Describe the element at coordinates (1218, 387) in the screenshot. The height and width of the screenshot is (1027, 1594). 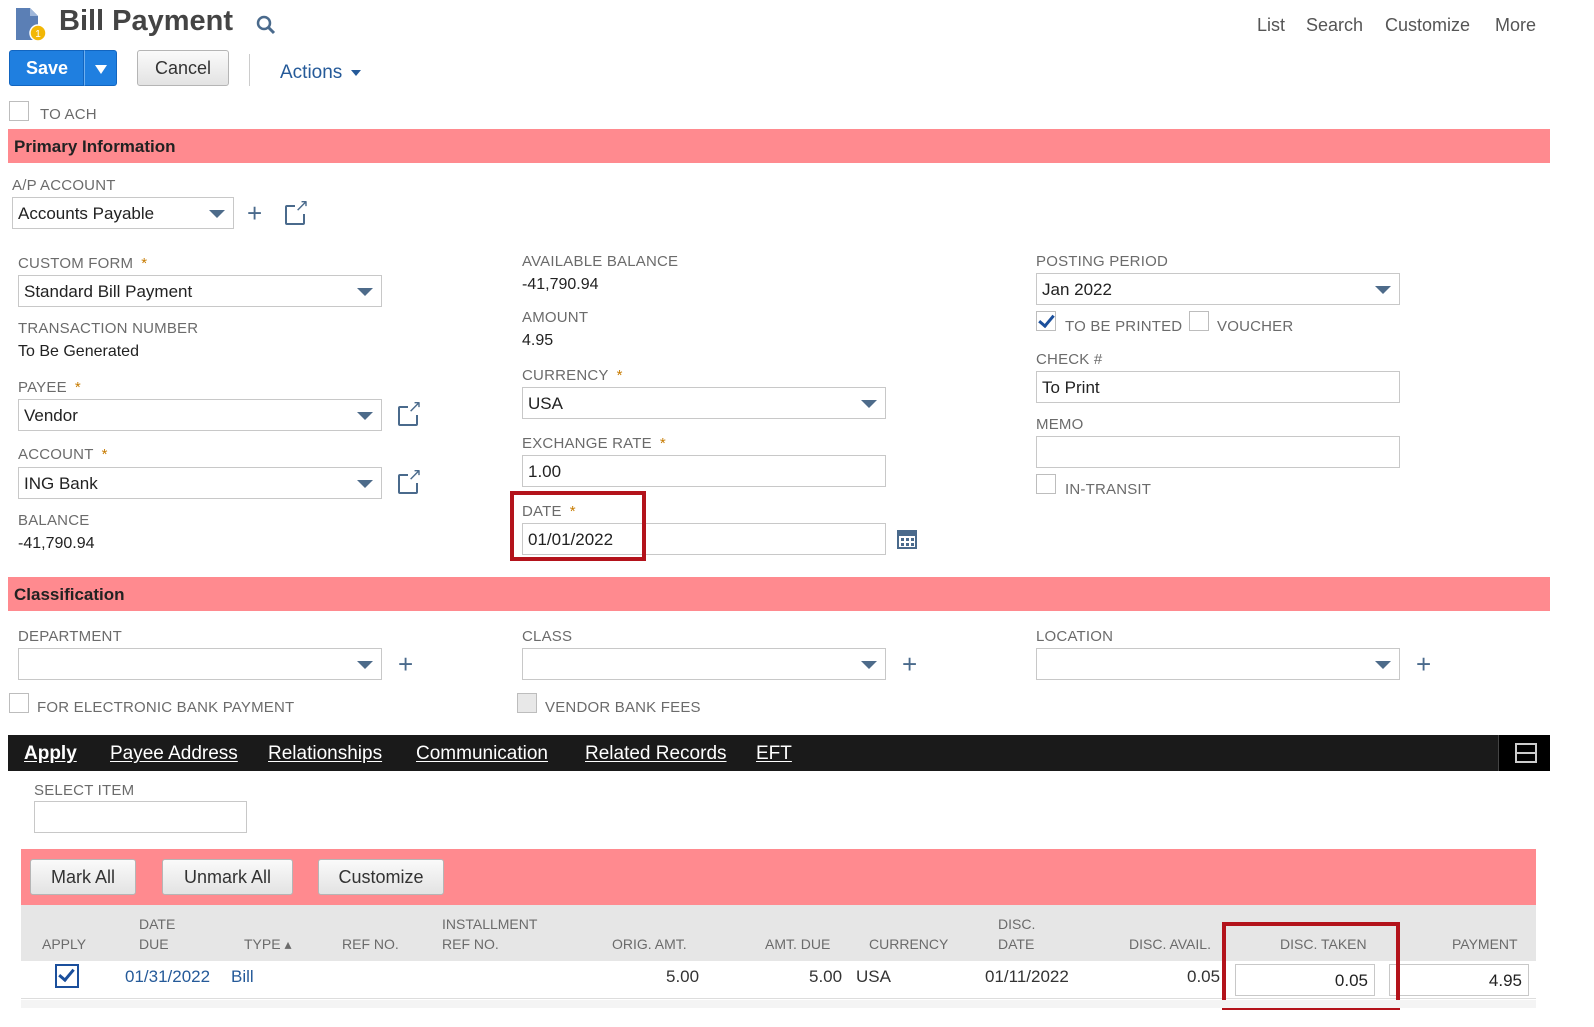
I see `check-number-input: To Print` at that location.